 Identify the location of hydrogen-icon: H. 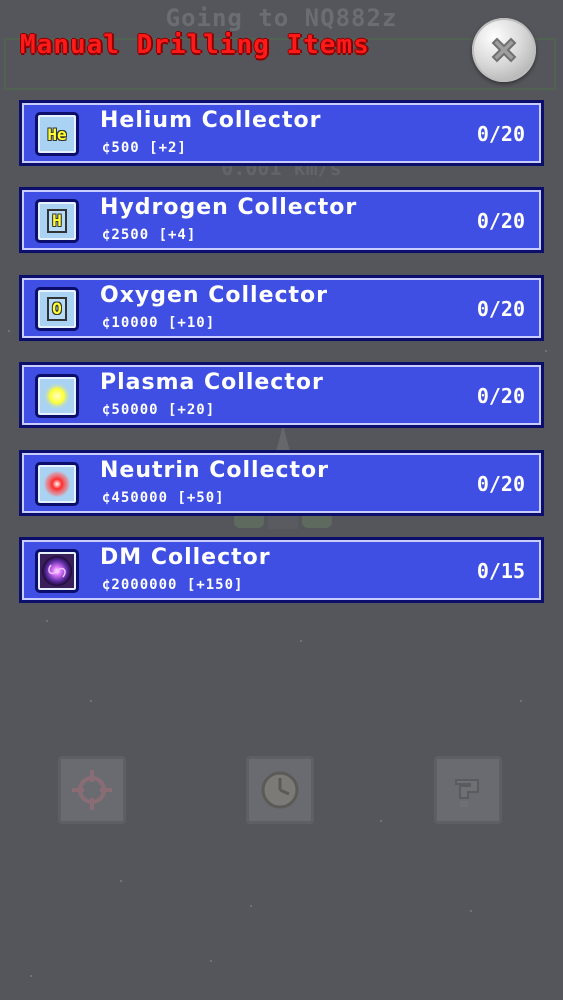
(57, 221).